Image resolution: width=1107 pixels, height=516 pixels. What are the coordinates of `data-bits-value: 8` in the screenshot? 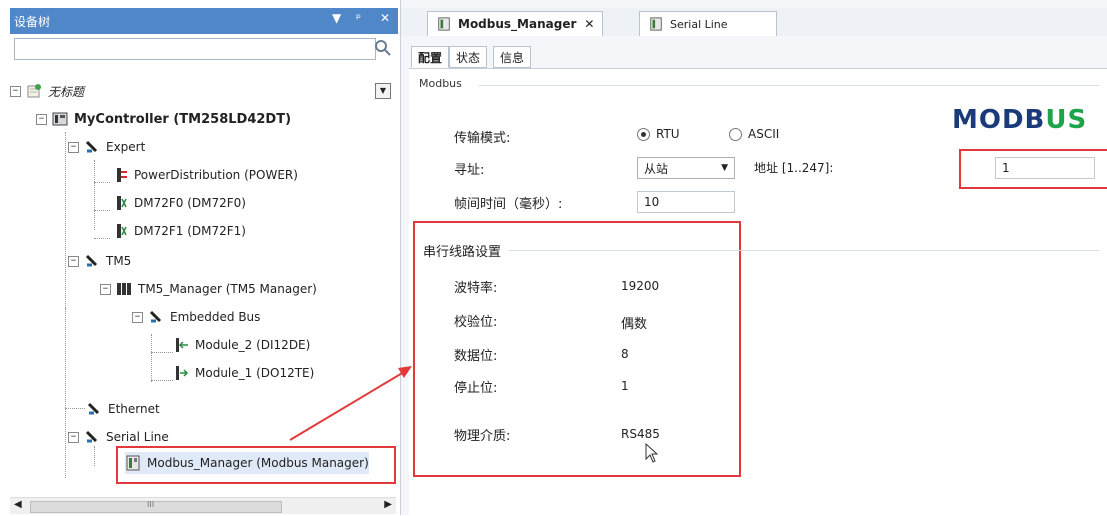 It's located at (625, 354).